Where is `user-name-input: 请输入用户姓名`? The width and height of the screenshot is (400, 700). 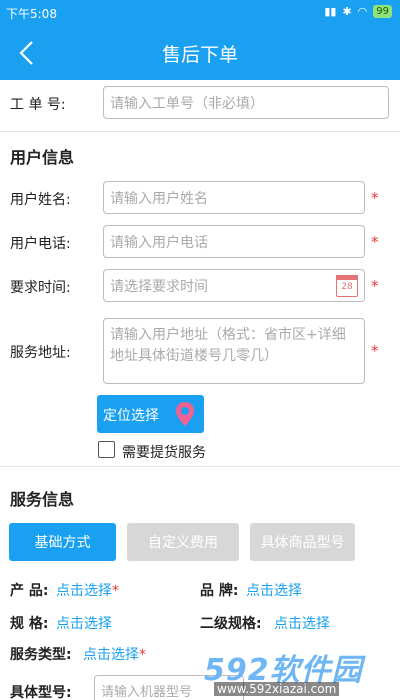
user-name-input: 请输入用户姓名 is located at coordinates (234, 197).